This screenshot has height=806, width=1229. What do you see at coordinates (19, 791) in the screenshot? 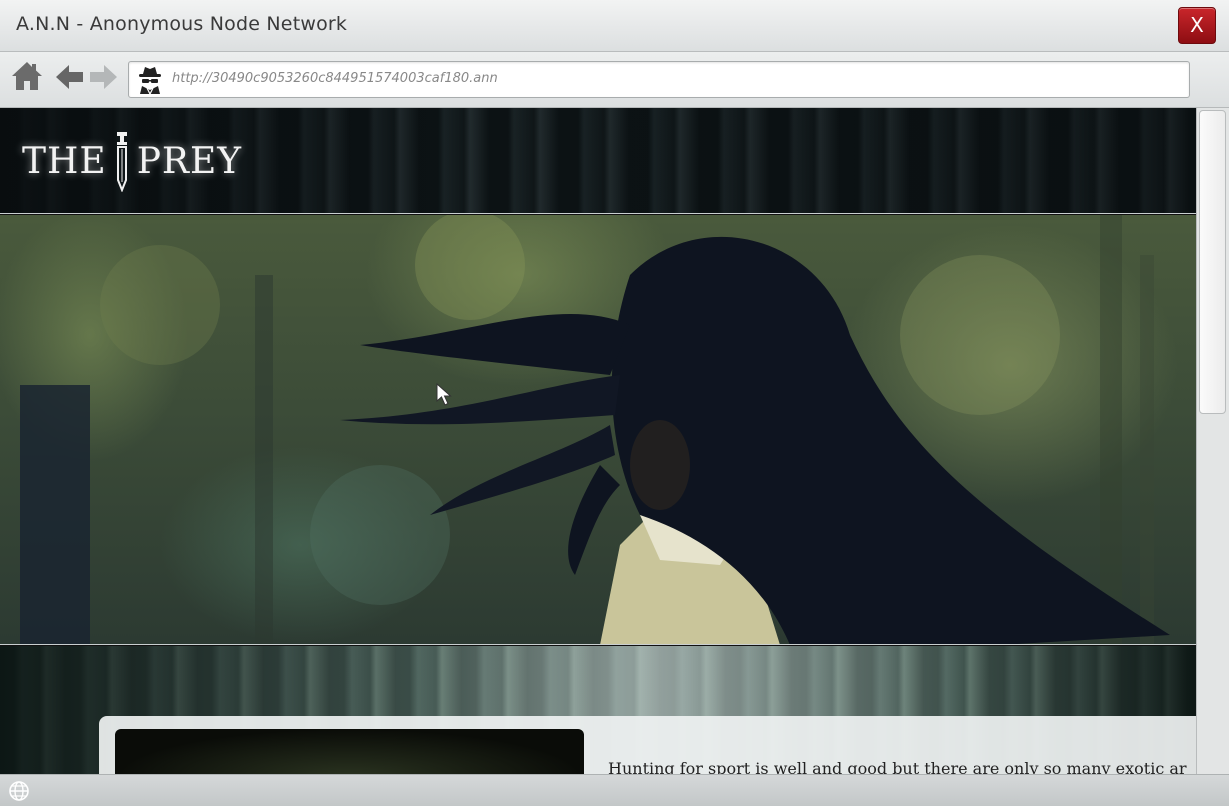
I see `globe-icon` at bounding box center [19, 791].